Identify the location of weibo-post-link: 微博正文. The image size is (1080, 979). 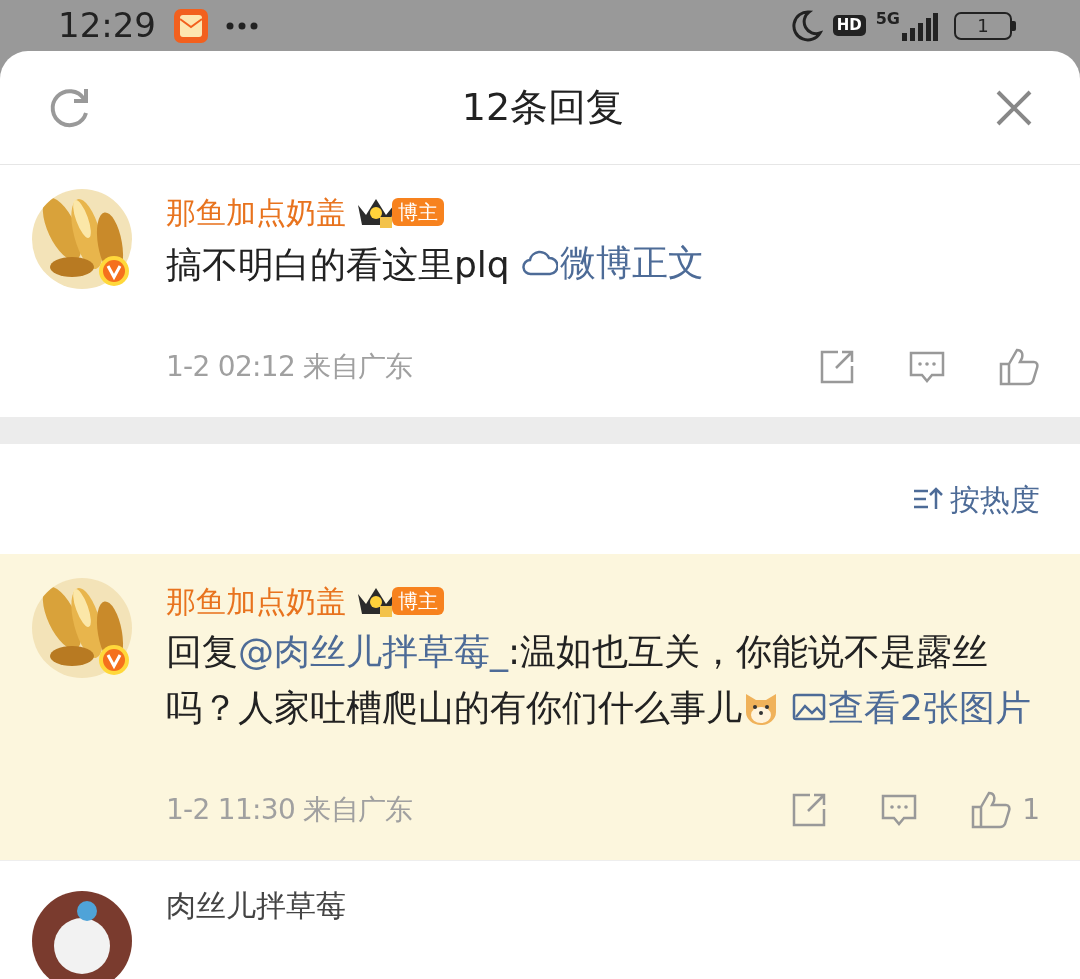
(612, 263).